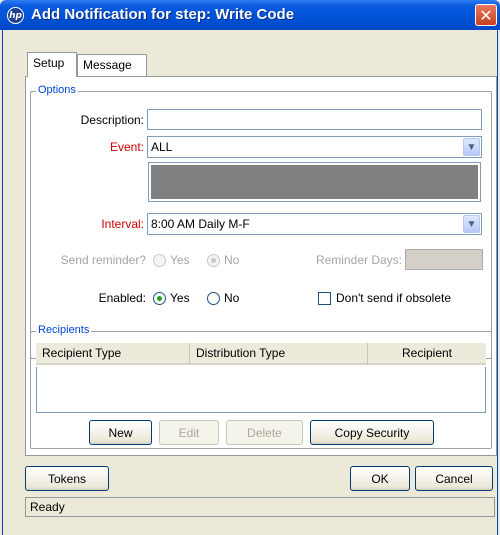 This screenshot has height=535, width=500. I want to click on event-detail-box, so click(314, 182).